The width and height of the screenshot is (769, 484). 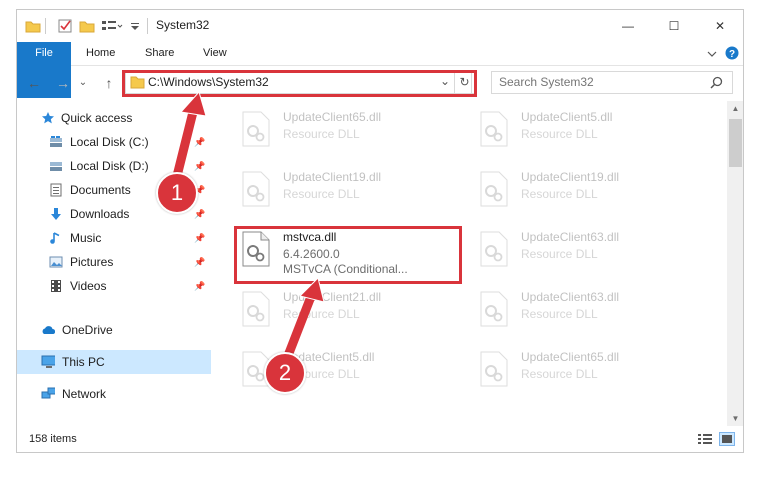 What do you see at coordinates (285, 373) in the screenshot?
I see `step-2-badge: 2` at bounding box center [285, 373].